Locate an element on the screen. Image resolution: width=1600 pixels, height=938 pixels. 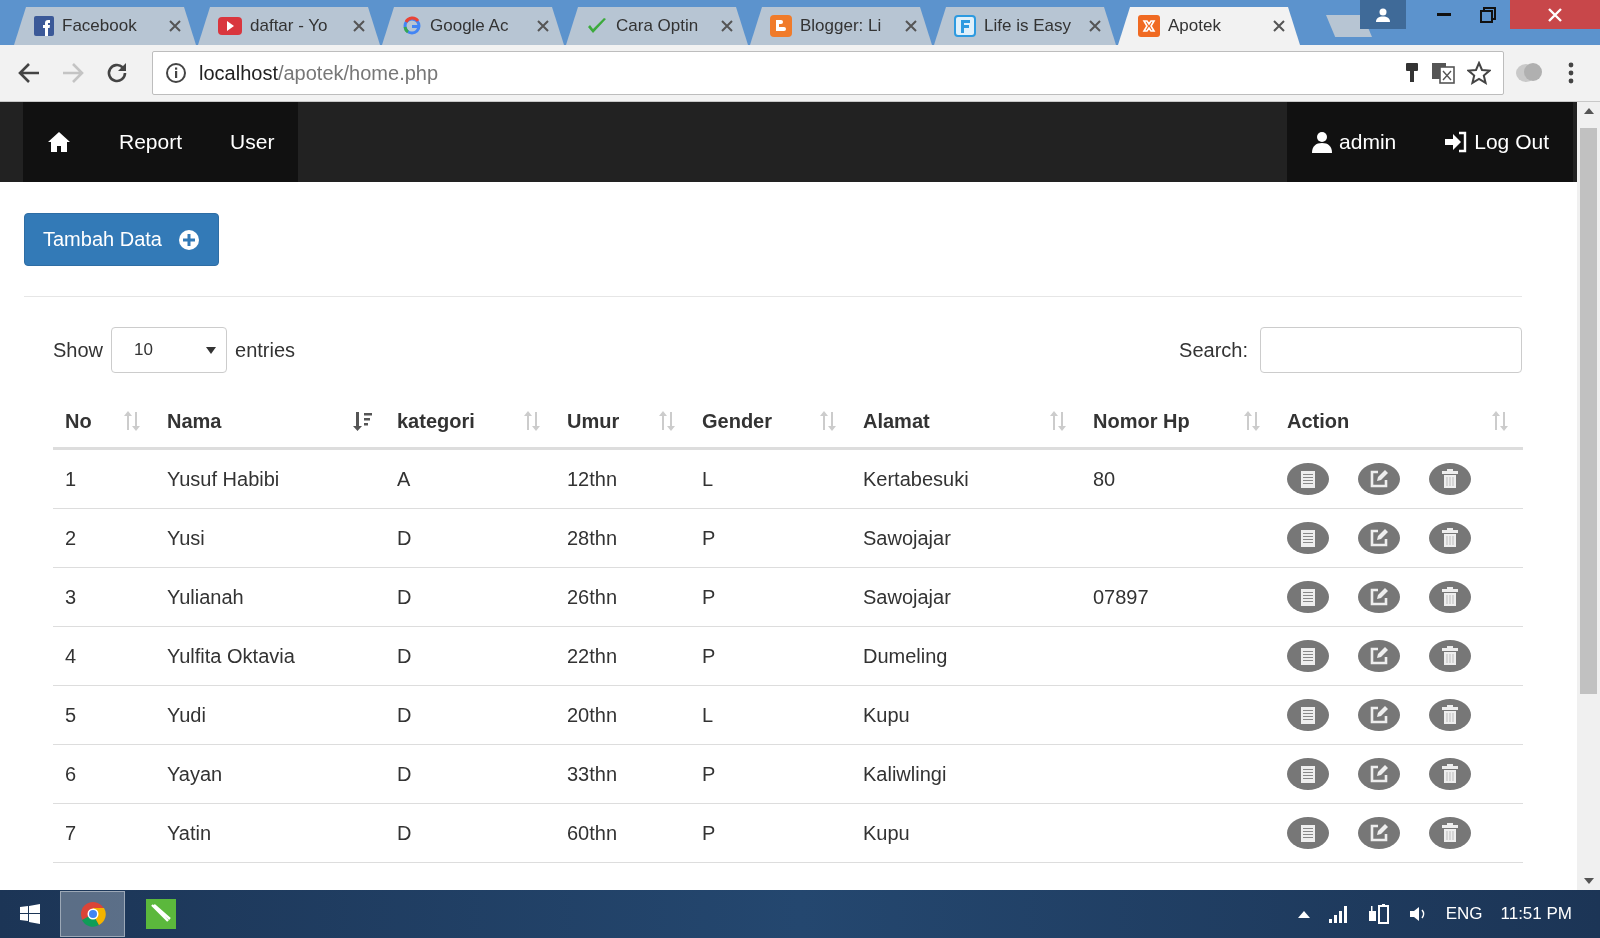
table-cell: Yulianah is located at coordinates (205, 596).